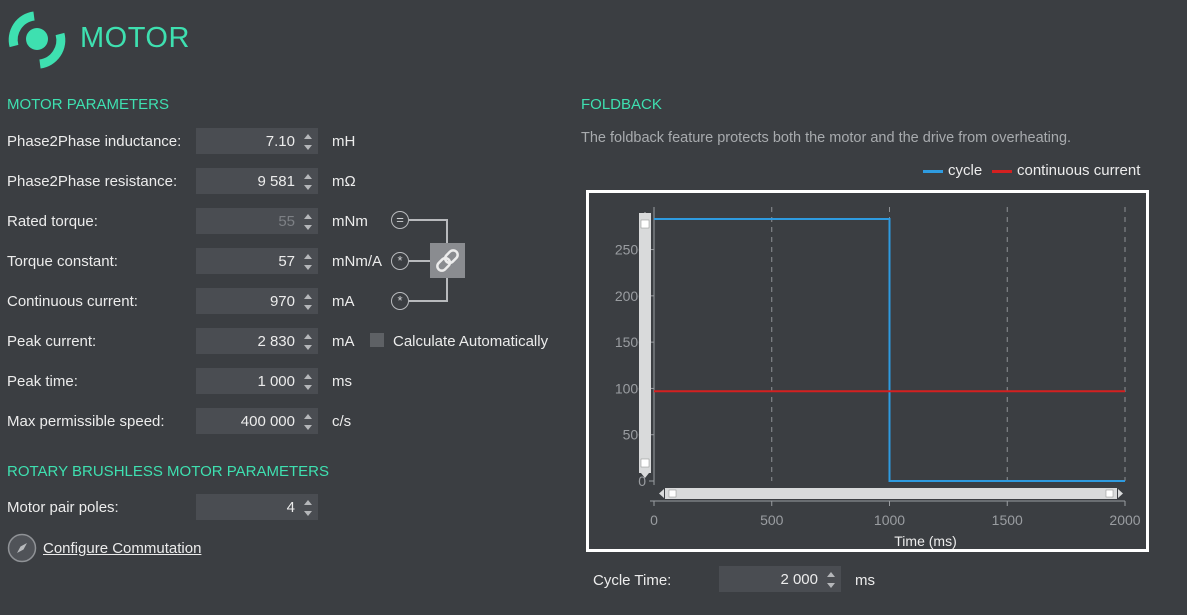 The height and width of the screenshot is (615, 1187). I want to click on rated-torque-label: Rated torque:, so click(52, 221).